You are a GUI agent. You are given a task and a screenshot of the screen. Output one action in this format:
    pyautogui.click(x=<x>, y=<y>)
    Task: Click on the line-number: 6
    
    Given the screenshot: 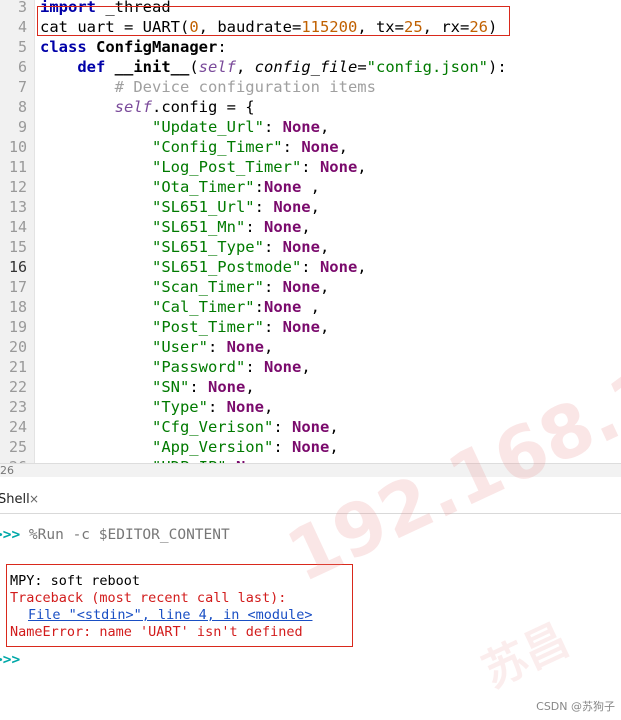 What is the action you would take?
    pyautogui.click(x=22, y=67)
    